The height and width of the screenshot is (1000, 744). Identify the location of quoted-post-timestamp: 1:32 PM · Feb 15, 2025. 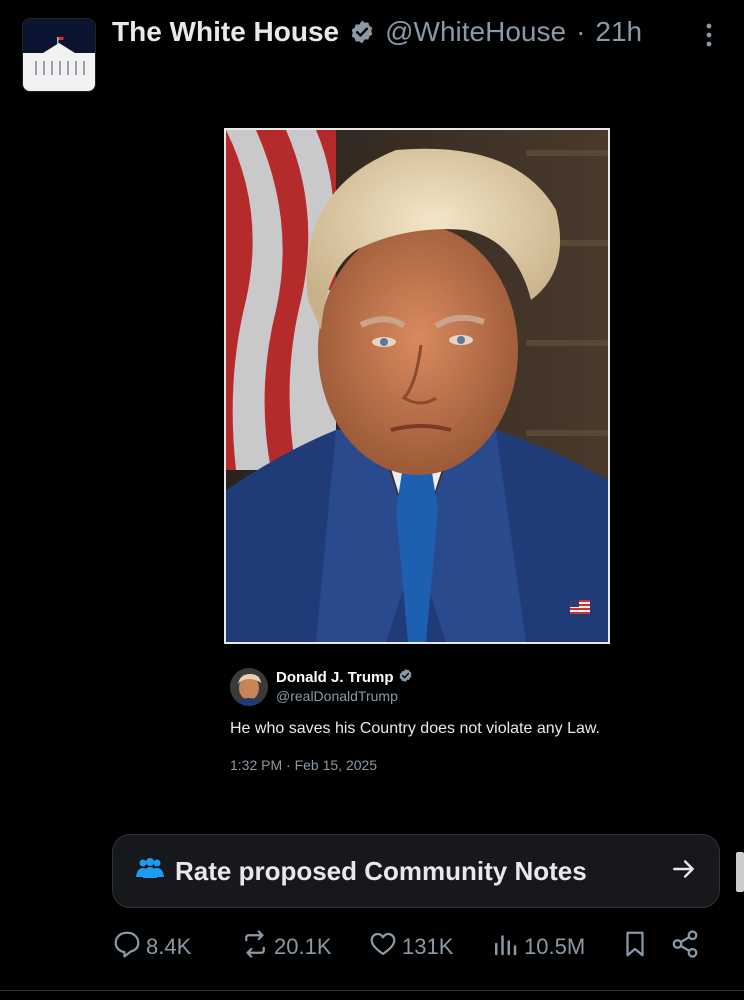
(303, 765).